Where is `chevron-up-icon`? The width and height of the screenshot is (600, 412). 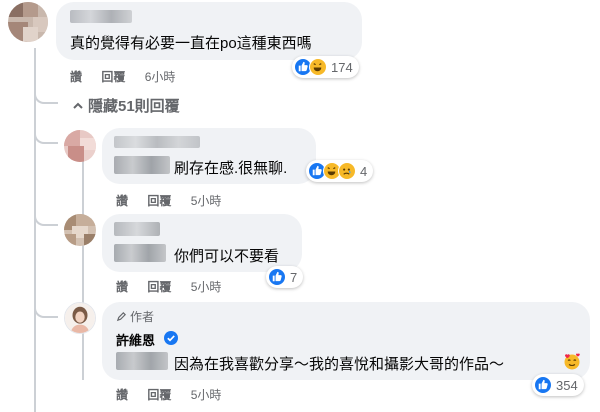 chevron-up-icon is located at coordinates (78, 105).